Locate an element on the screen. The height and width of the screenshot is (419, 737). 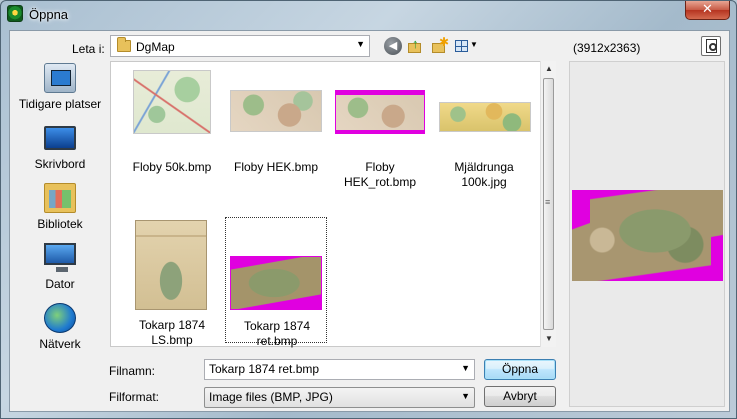
close-button: ✕ is located at coordinates (707, 10).